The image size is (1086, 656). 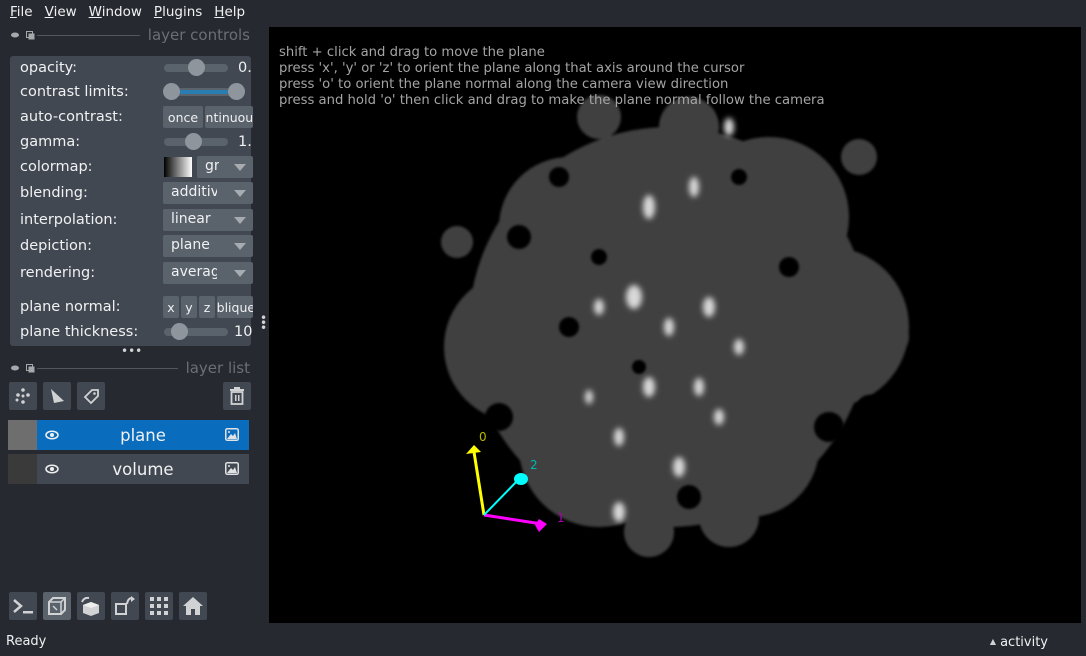 I want to click on layer-body: volume, so click(x=143, y=469).